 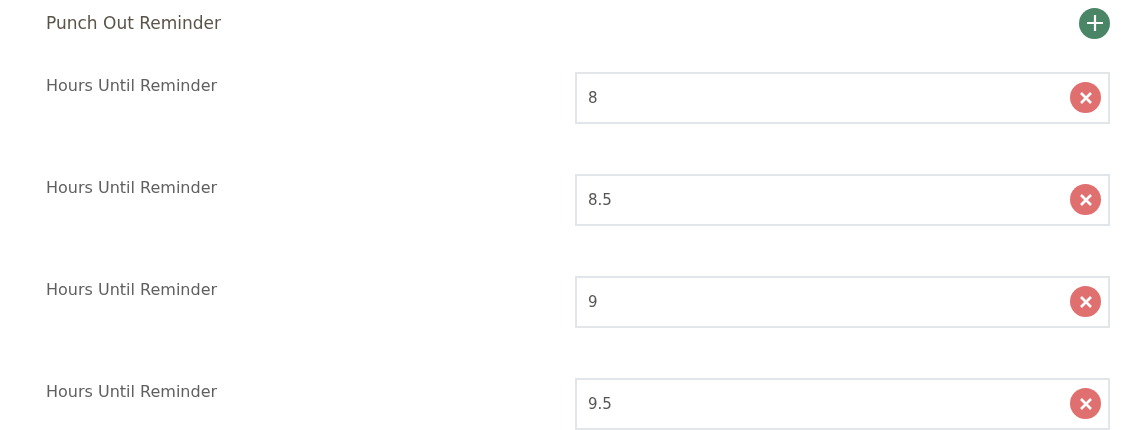 I want to click on input-field: 8.5, so click(x=842, y=200).